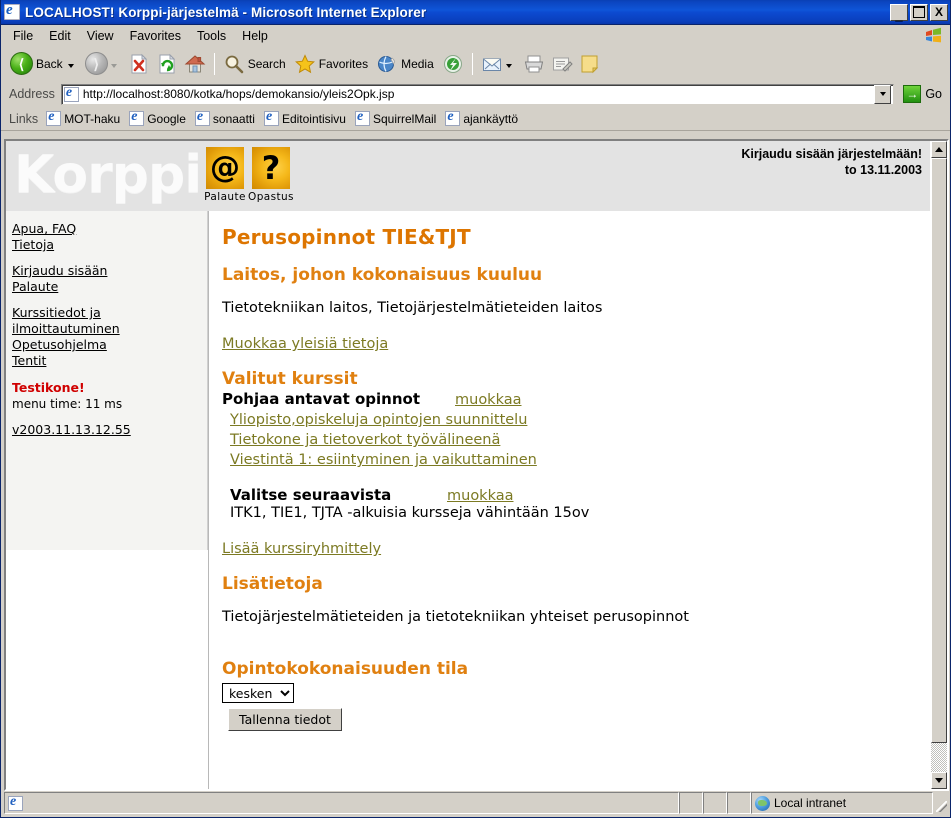  Describe the element at coordinates (831, 154) in the screenshot. I see `login-notice: Kirjaudu sisään järjestelmään!` at that location.